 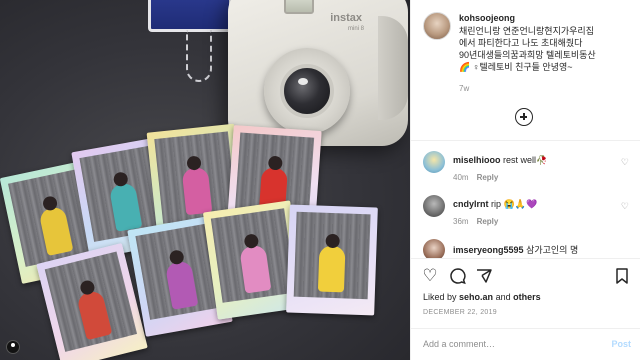 I want to click on comment-text: cndylrnt rip 😭🙏💜, so click(x=495, y=204).